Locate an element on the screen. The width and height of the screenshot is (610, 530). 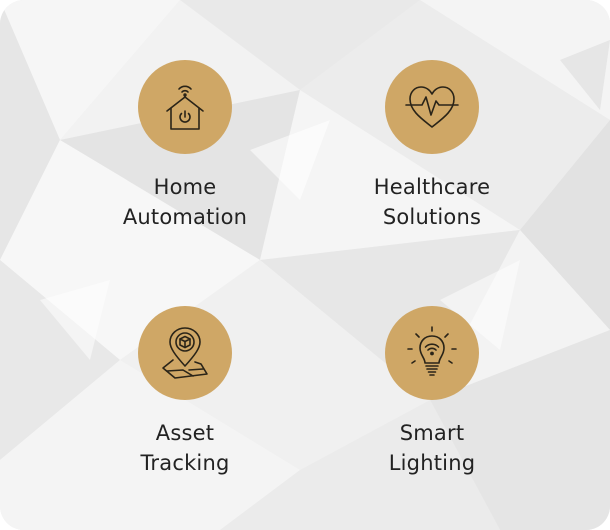
feature-label: Home Automation is located at coordinates (185, 202).